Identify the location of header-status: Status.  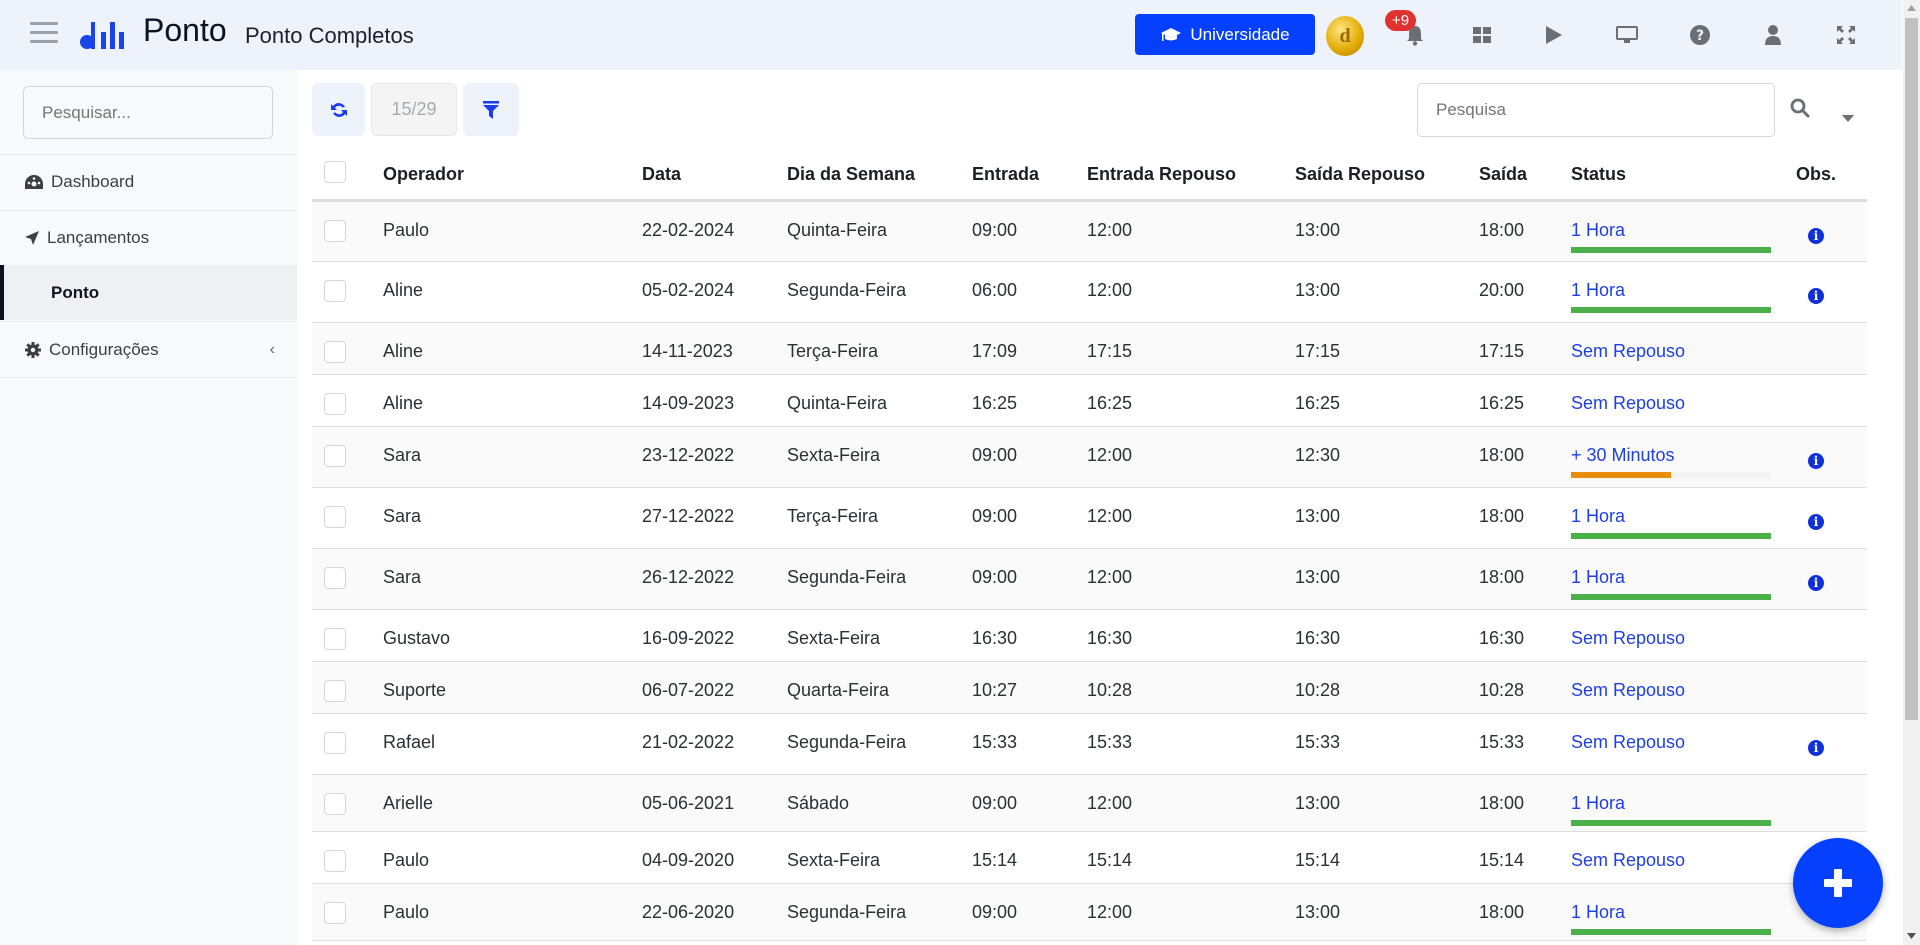
(1683, 176).